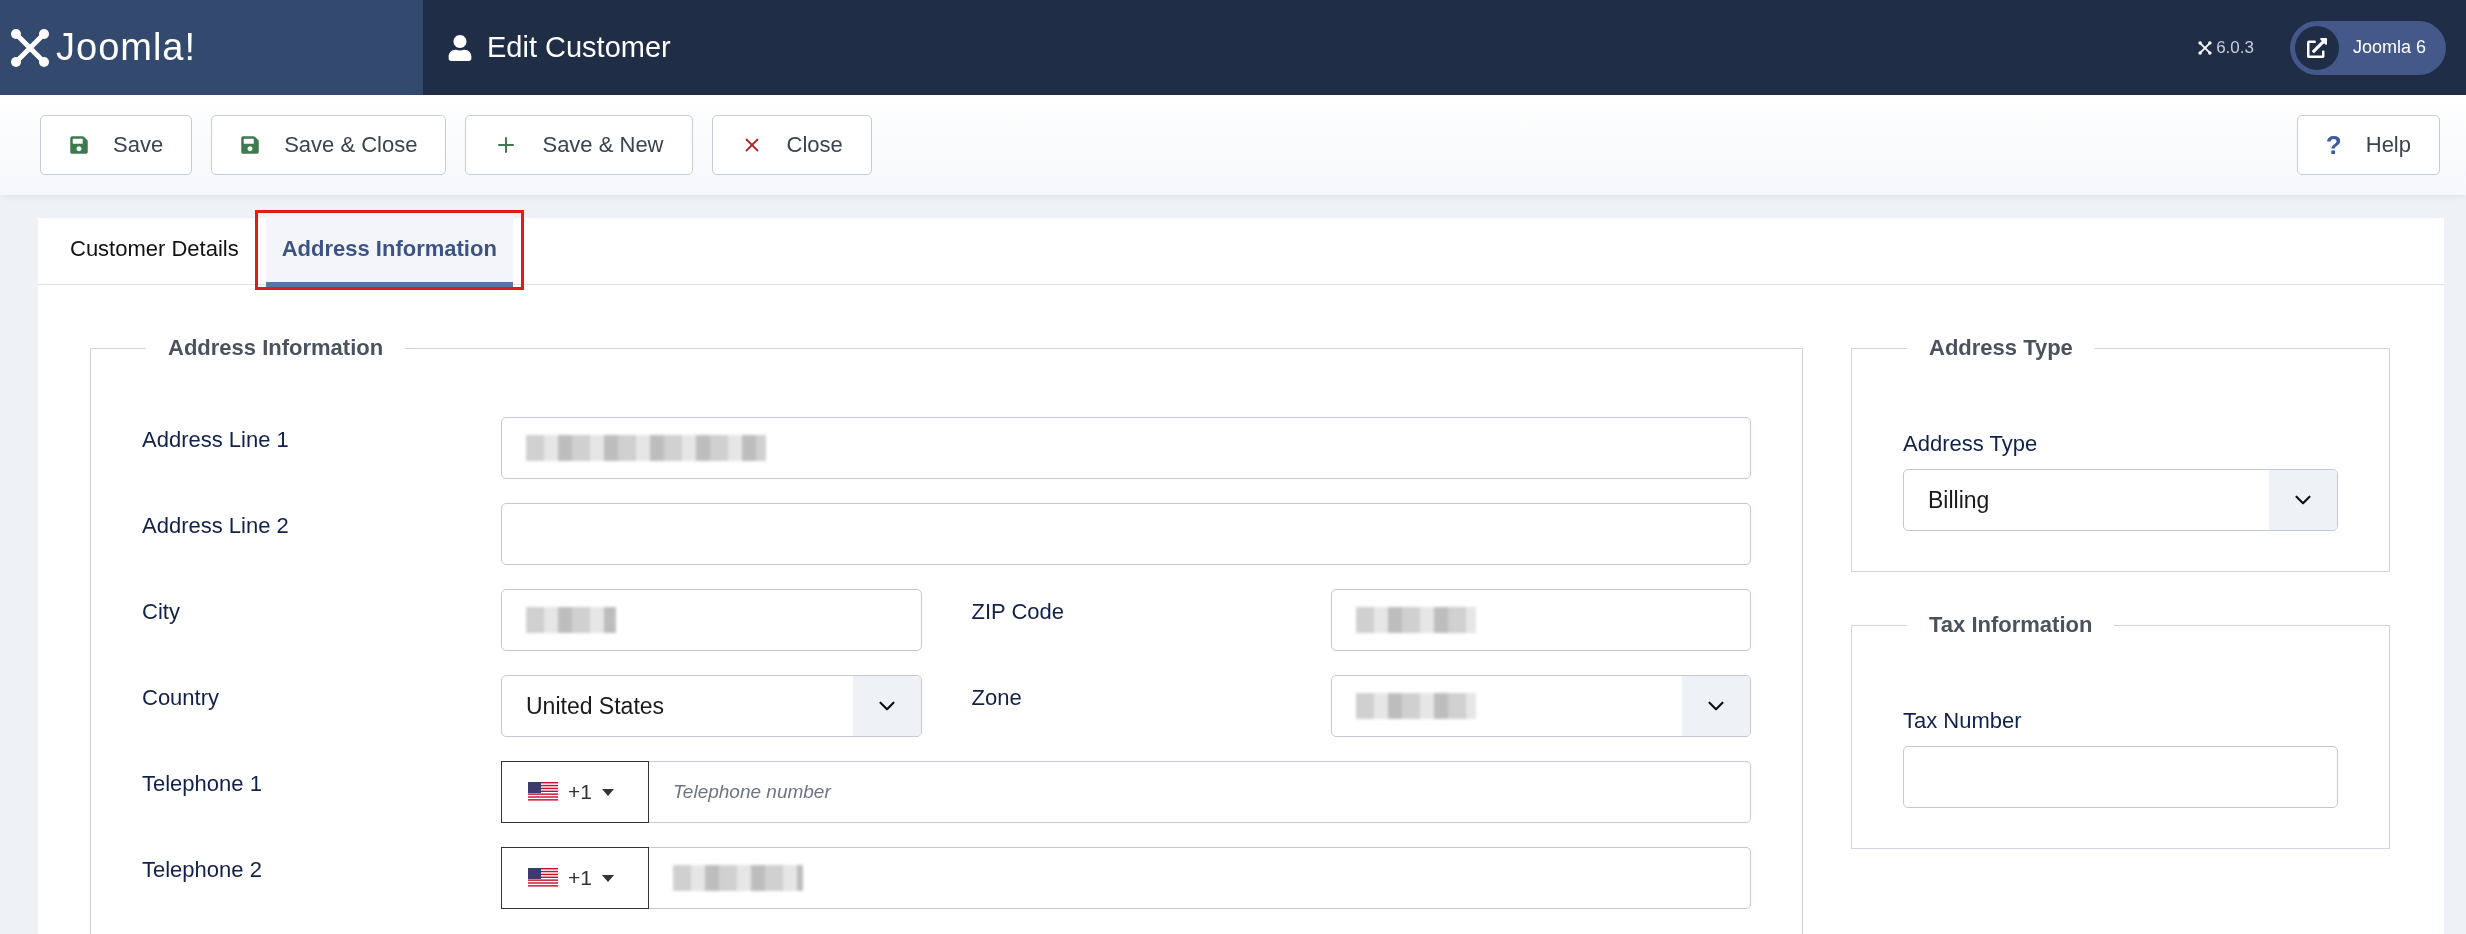 The height and width of the screenshot is (934, 2466). Describe the element at coordinates (2316, 47) in the screenshot. I see `external-link-icon` at that location.